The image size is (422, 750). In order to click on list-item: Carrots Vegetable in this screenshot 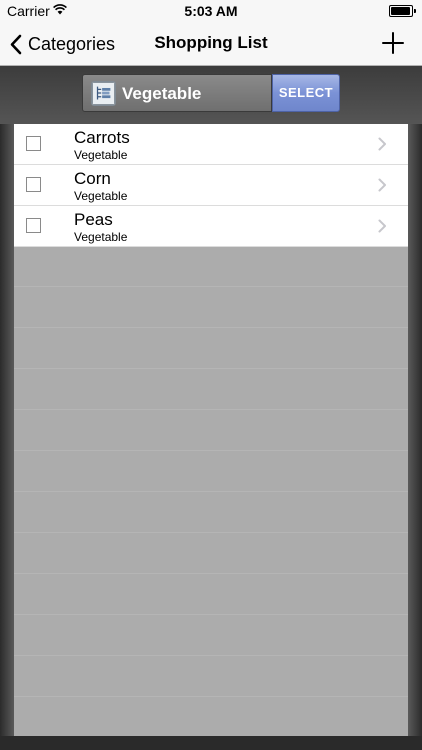, I will do `click(211, 144)`.